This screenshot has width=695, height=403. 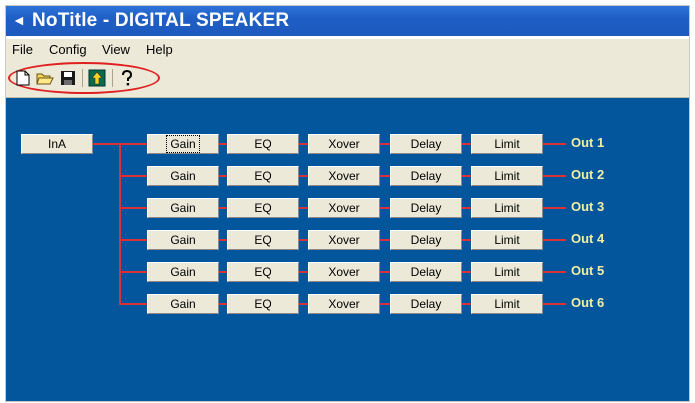 What do you see at coordinates (68, 78) in the screenshot?
I see `save-icon` at bounding box center [68, 78].